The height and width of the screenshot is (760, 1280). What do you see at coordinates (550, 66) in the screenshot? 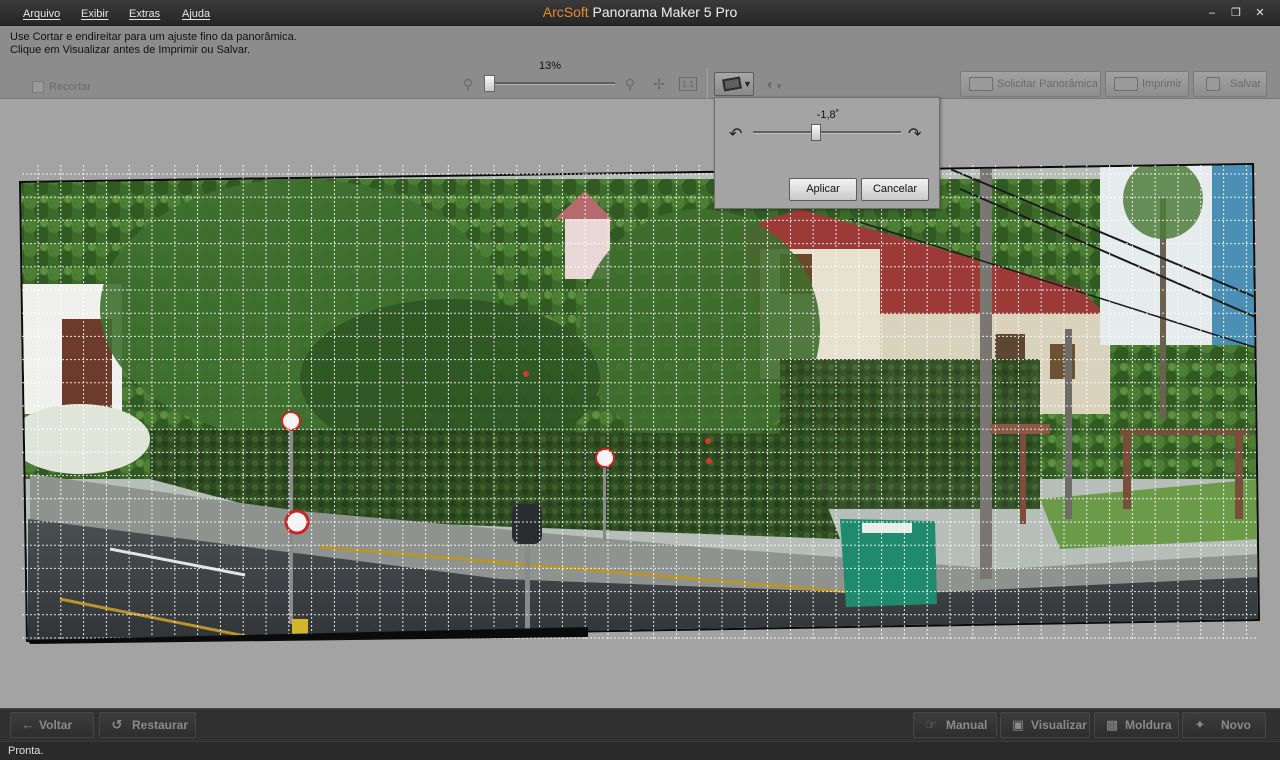
I see `zoom-level: 13%` at bounding box center [550, 66].